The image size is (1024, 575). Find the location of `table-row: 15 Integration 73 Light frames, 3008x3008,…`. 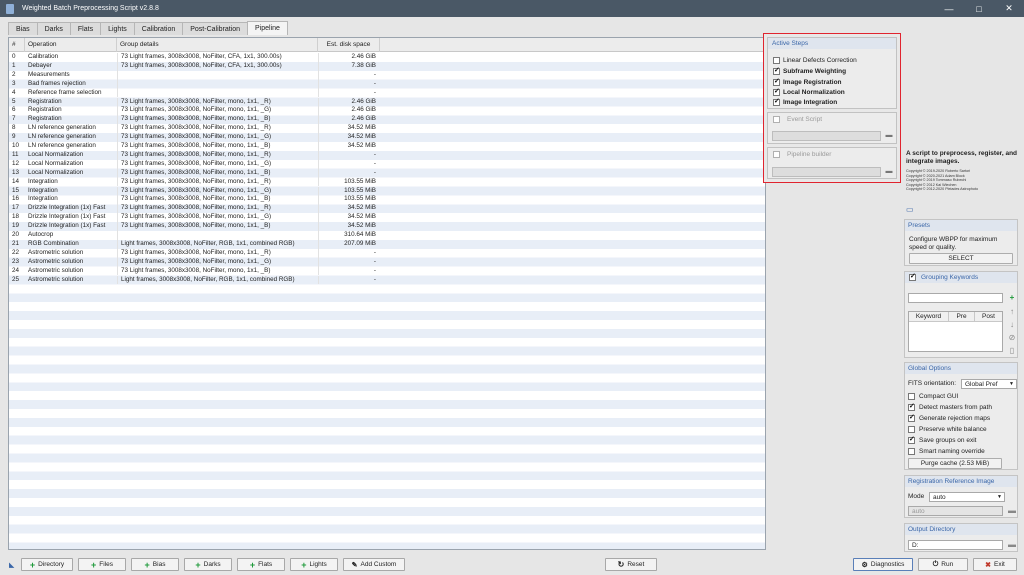

table-row: 15 Integration 73 Light frames, 3008x3008,… is located at coordinates (194, 191).